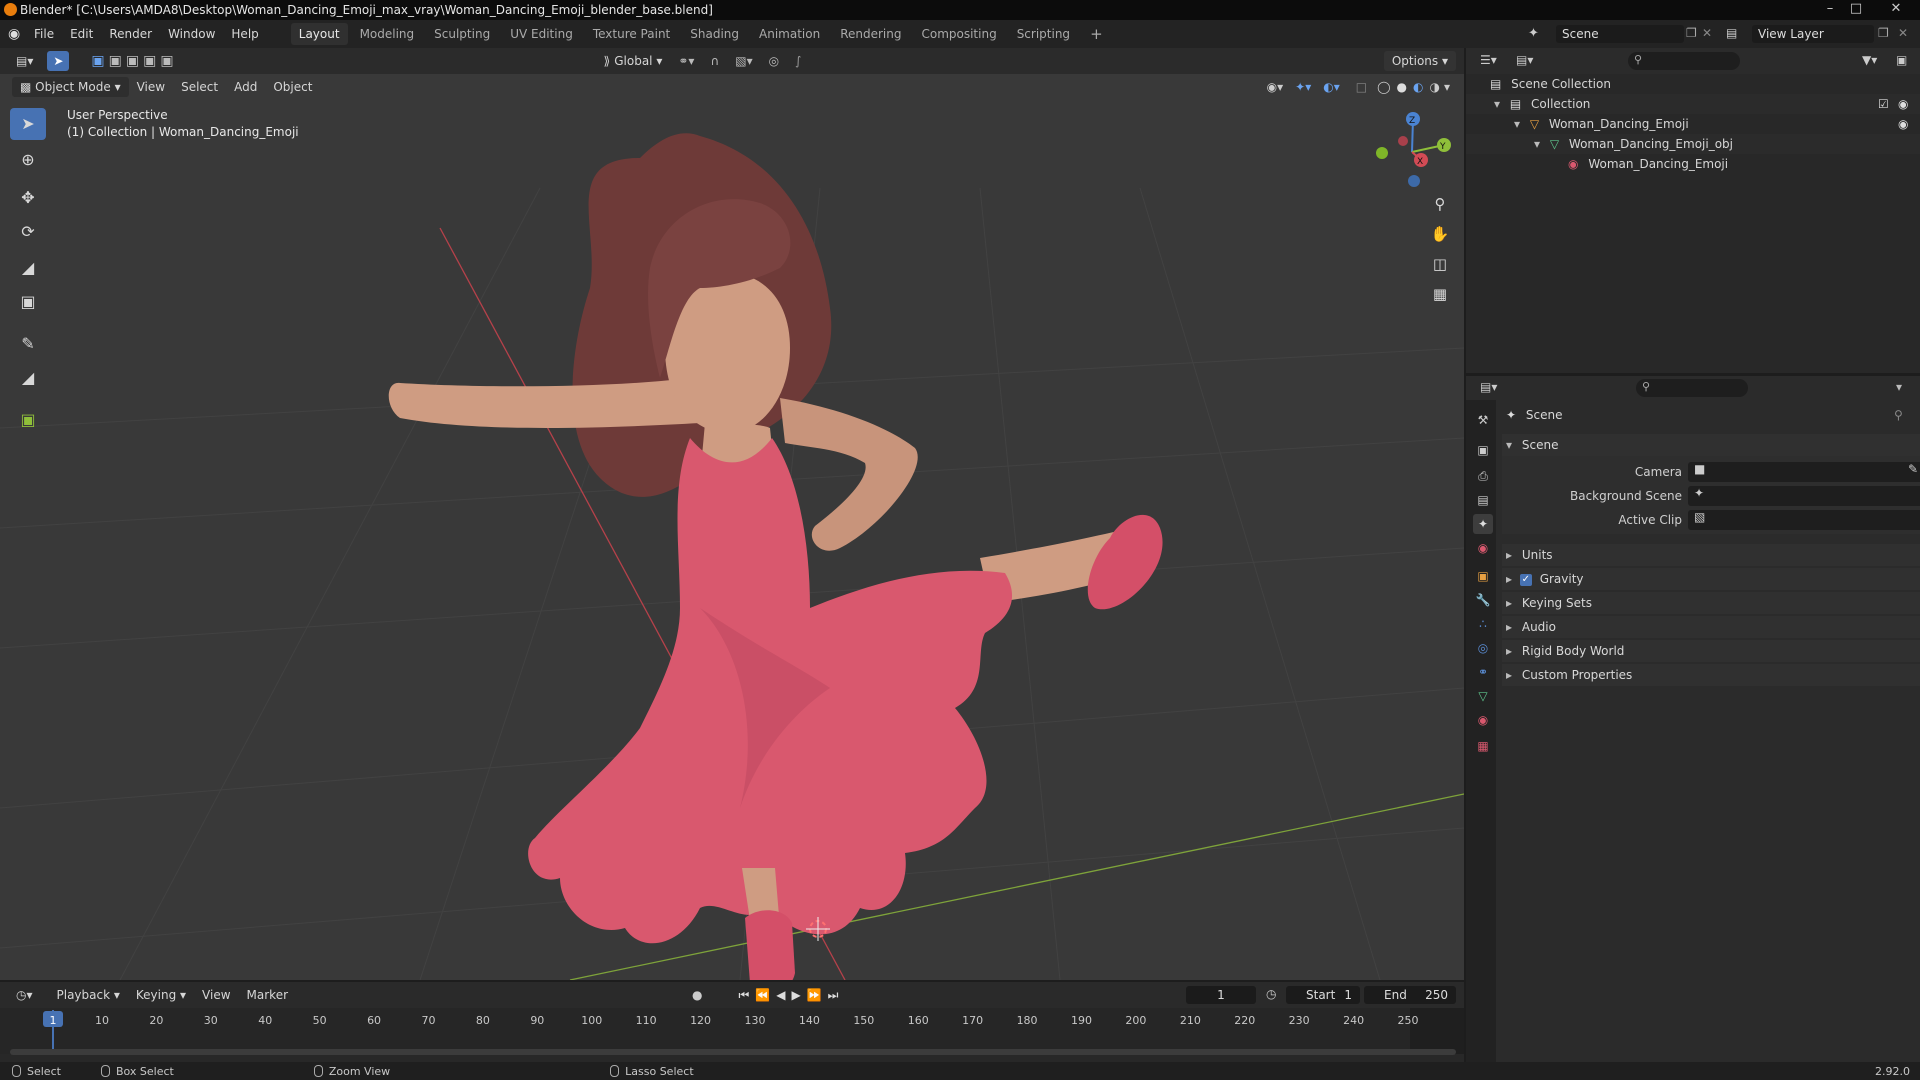  I want to click on outliner-row-material: ◉ Woman_Dancing_Emoji, so click(1693, 164).